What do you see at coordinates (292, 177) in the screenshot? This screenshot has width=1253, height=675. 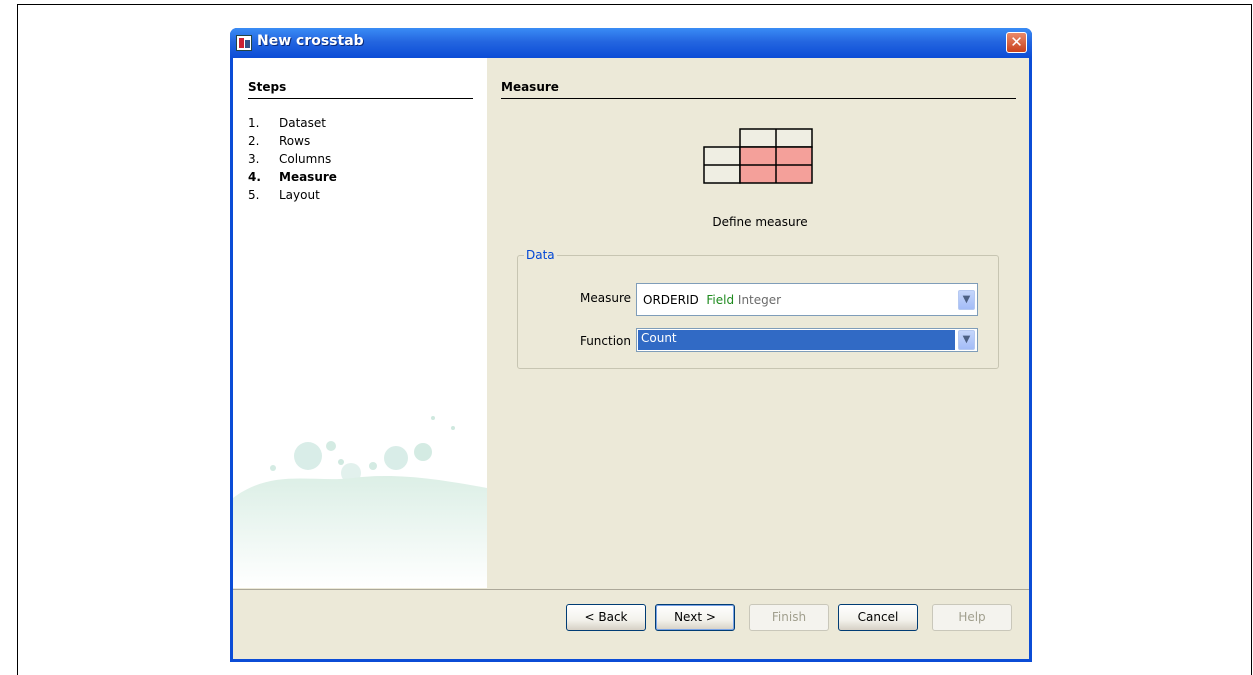 I see `step-item-measure: 4. Measure` at bounding box center [292, 177].